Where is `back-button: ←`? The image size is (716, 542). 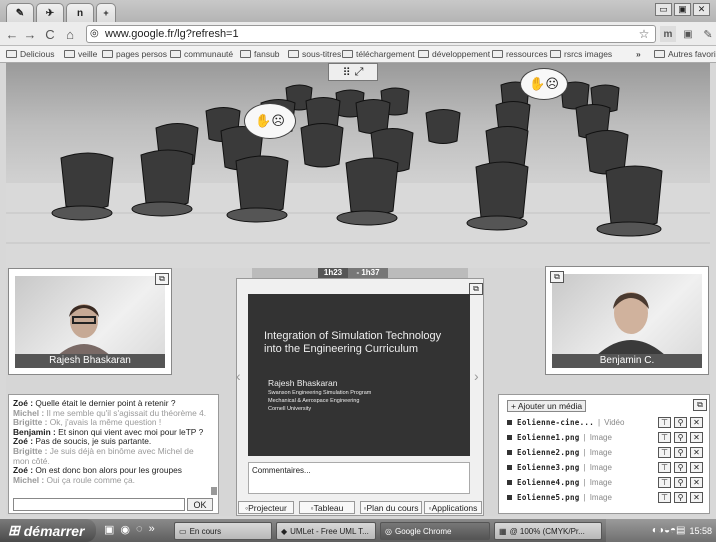
back-button: ← is located at coordinates (12, 34).